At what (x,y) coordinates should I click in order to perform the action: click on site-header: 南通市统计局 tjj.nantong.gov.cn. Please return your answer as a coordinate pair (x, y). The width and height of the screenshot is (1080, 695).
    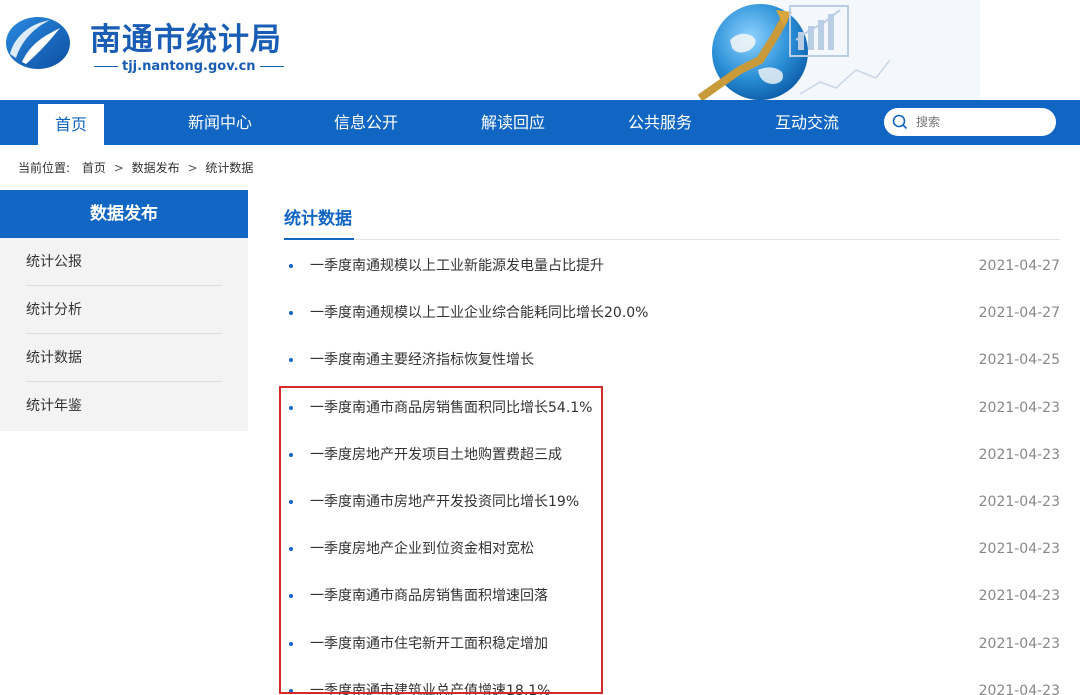
    Looking at the image, I should click on (540, 50).